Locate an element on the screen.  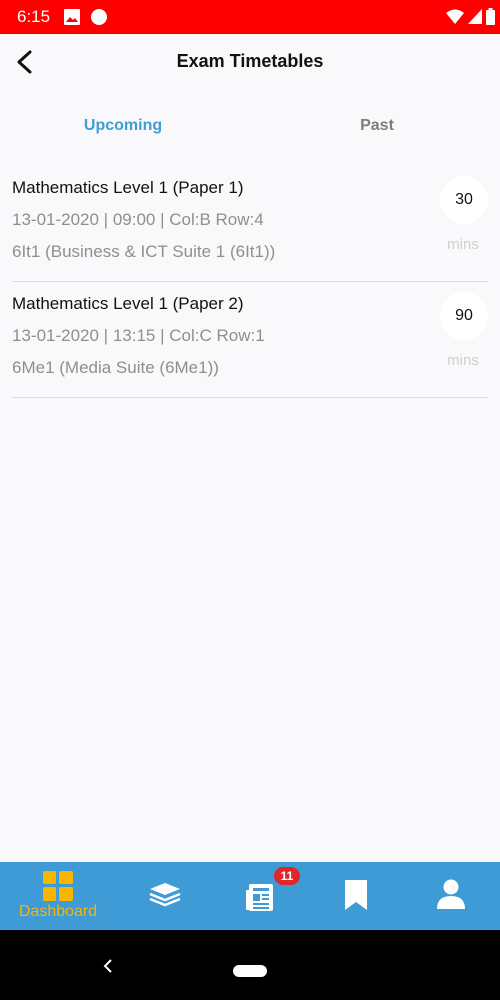
tab-bar: Upcoming Past is located at coordinates (250, 126).